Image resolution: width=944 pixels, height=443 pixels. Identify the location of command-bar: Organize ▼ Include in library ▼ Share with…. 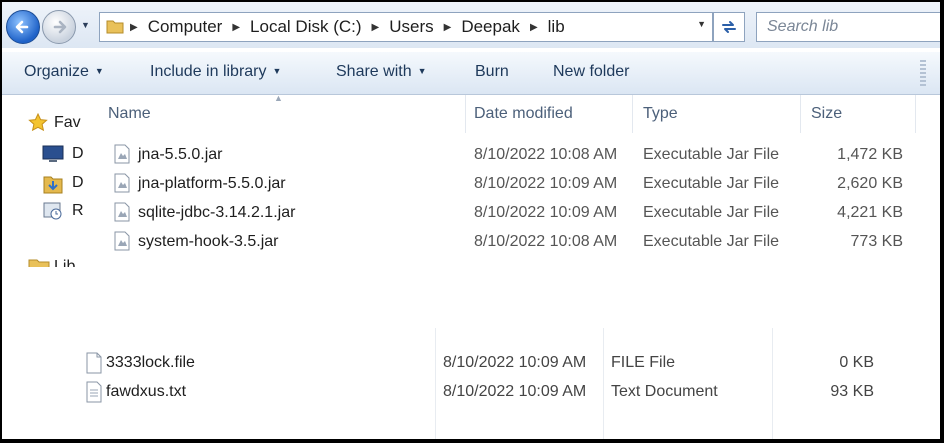
(471, 73).